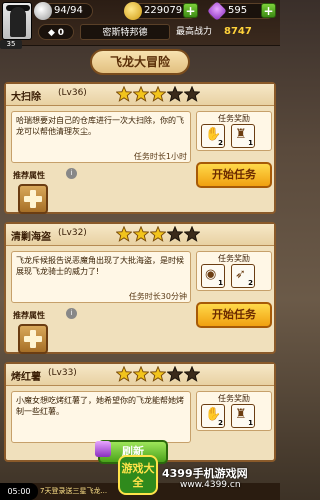 The height and width of the screenshot is (500, 320). I want to click on quest-name: 烤红薯, so click(26, 377).